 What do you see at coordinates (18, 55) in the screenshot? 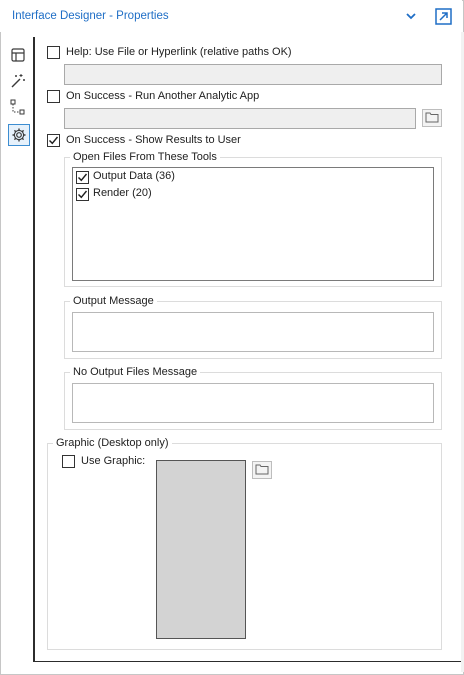
I see `layout-icon` at bounding box center [18, 55].